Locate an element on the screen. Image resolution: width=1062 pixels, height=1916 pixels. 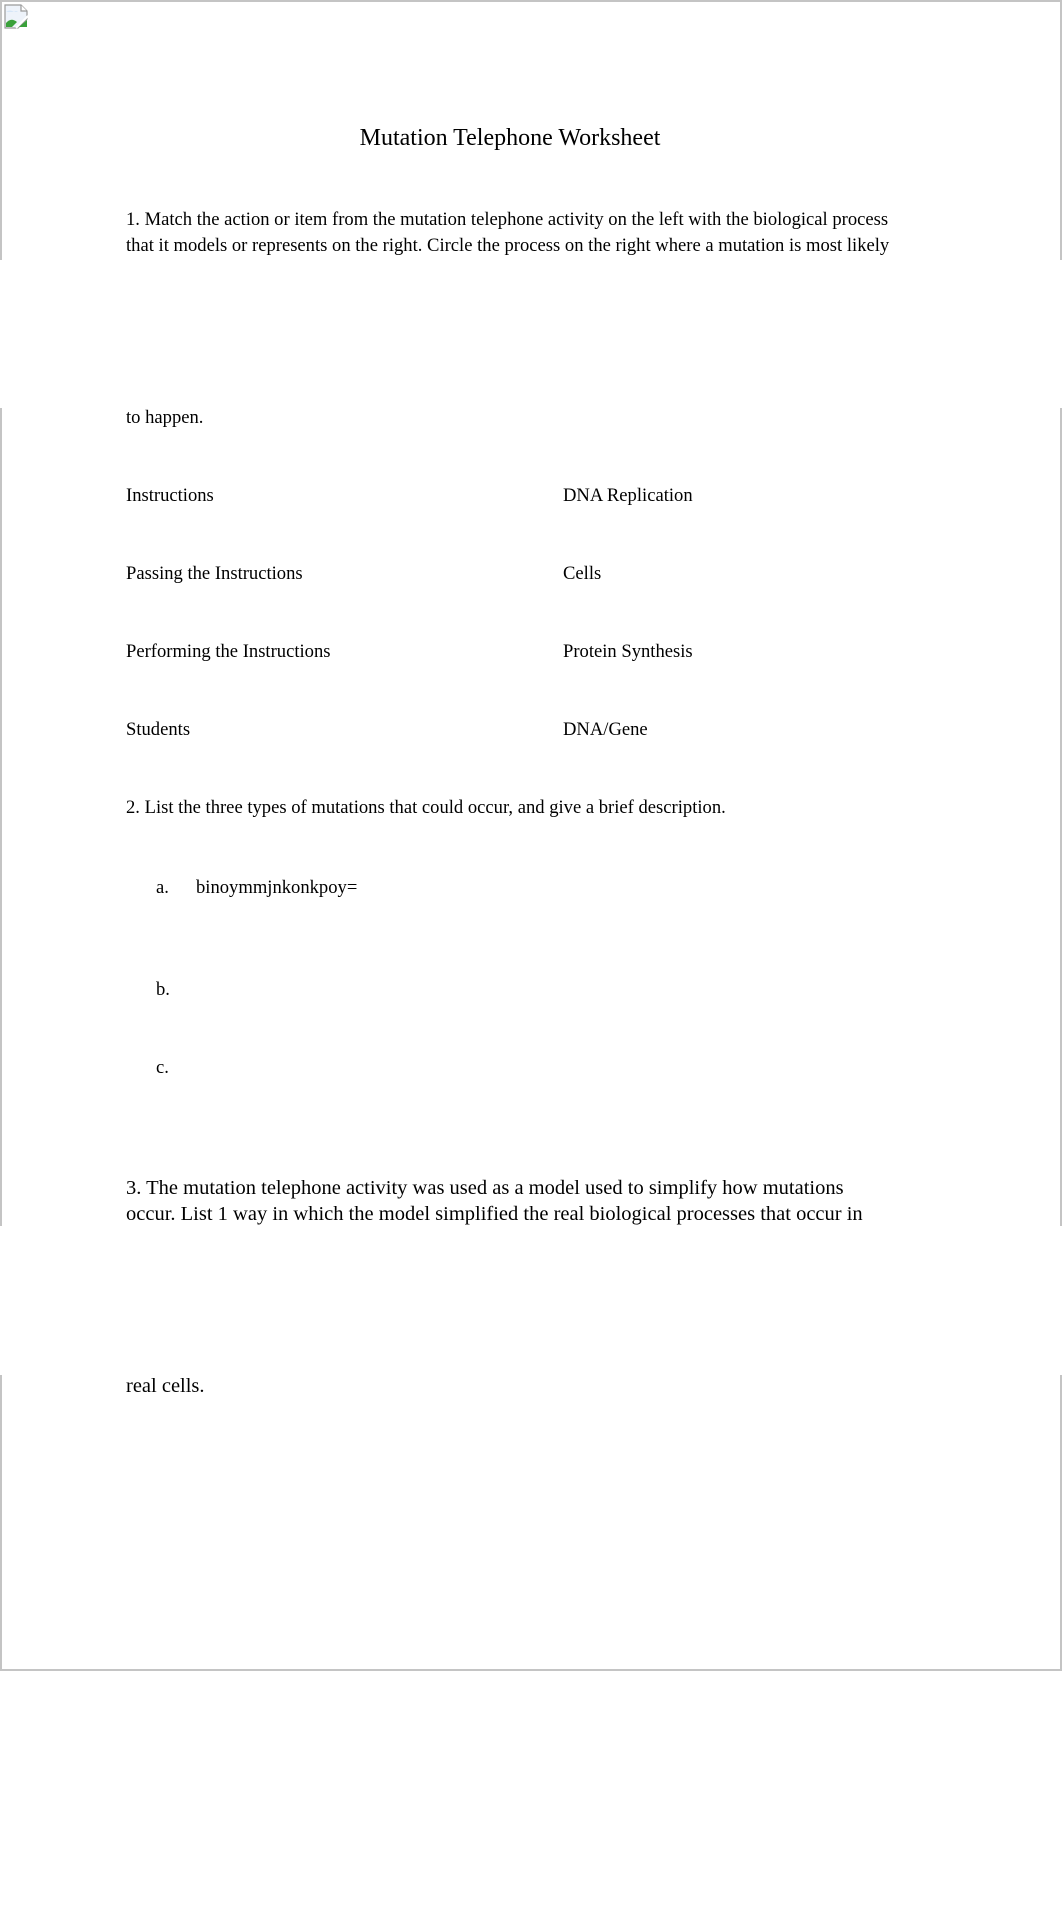
match-right-item: DNA Replication is located at coordinates (628, 495).